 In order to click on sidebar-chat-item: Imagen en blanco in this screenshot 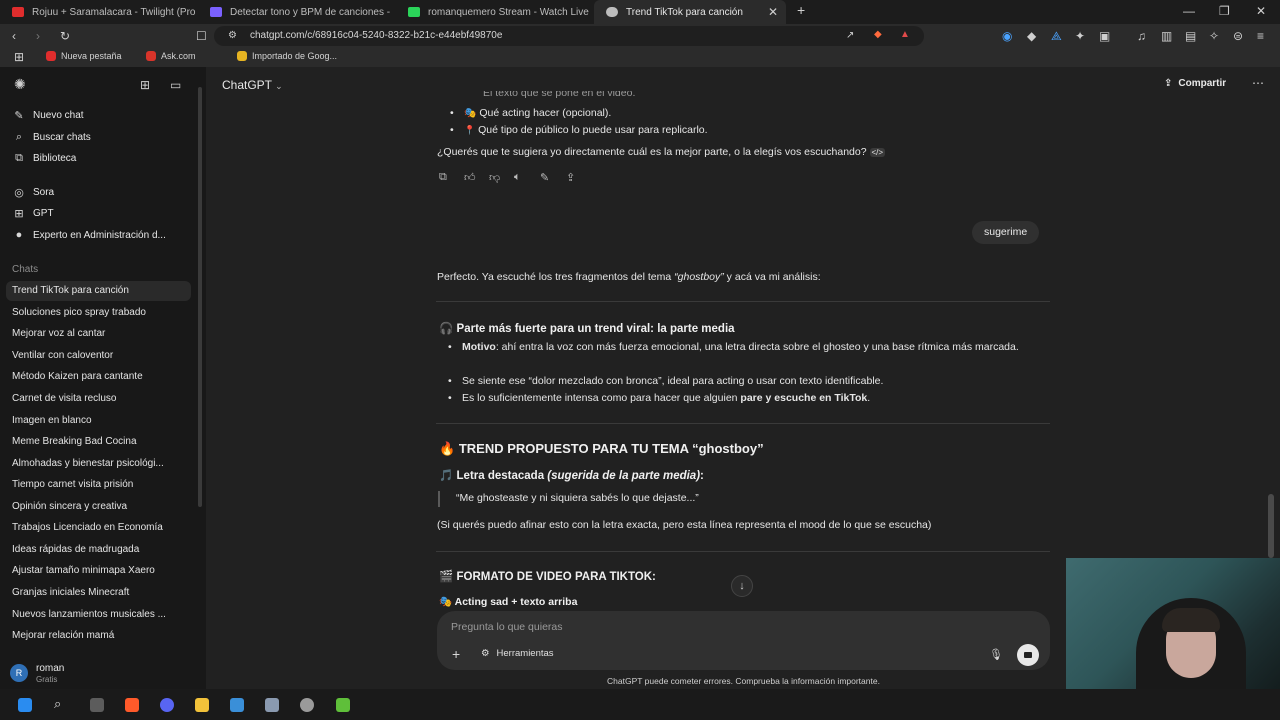, I will do `click(101, 420)`.